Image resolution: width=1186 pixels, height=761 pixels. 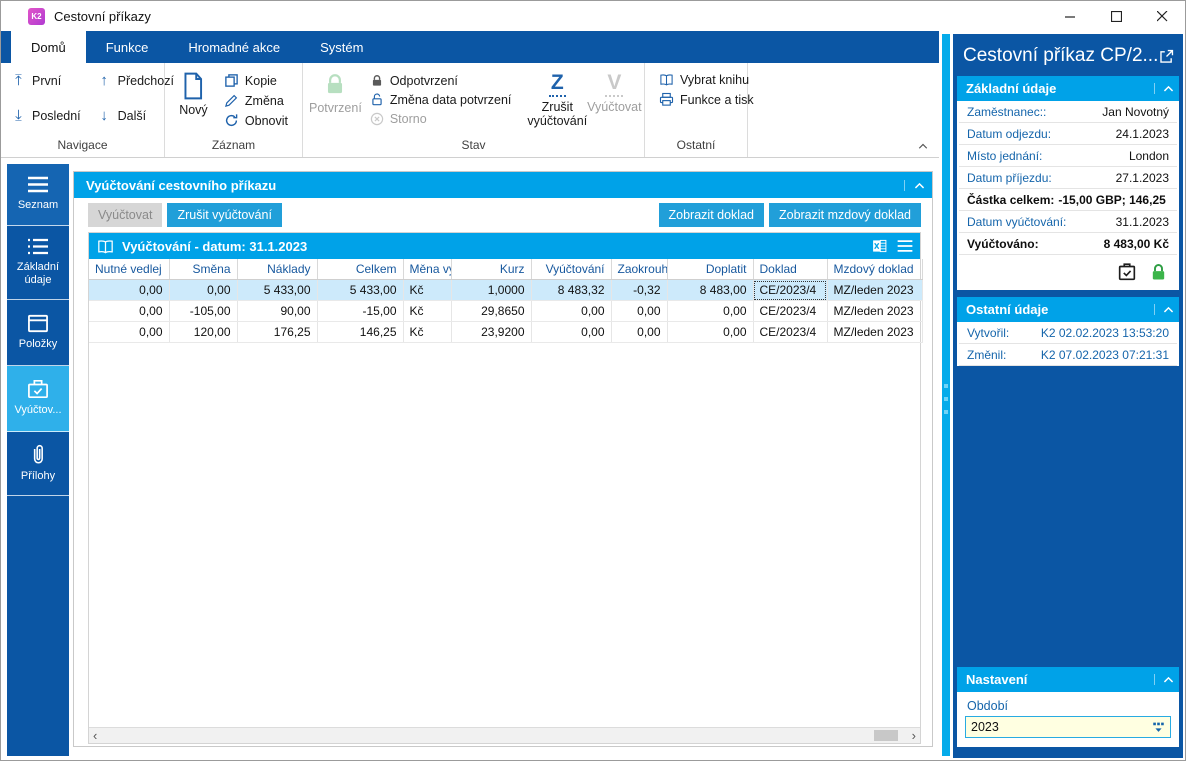 I want to click on column-header: Kurz, so click(x=491, y=269).